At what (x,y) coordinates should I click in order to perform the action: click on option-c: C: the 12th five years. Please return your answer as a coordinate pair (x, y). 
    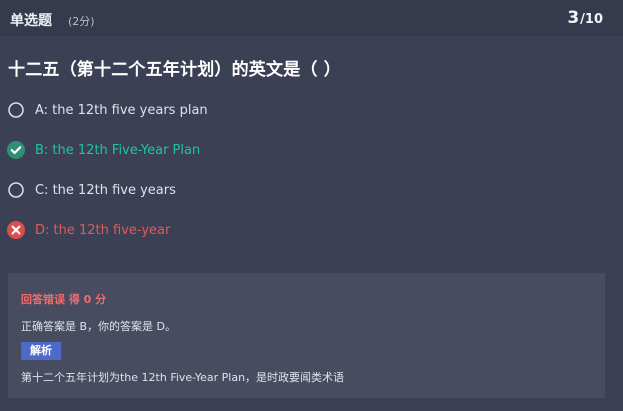
    Looking at the image, I should click on (216, 190).